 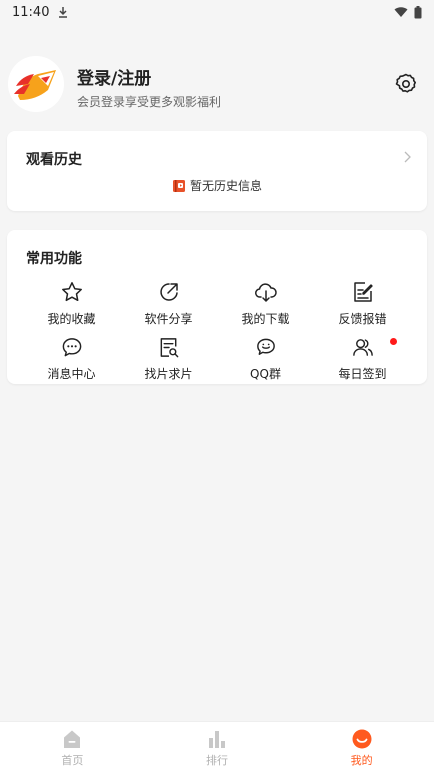 What do you see at coordinates (216, 739) in the screenshot?
I see `bar-chart-icon` at bounding box center [216, 739].